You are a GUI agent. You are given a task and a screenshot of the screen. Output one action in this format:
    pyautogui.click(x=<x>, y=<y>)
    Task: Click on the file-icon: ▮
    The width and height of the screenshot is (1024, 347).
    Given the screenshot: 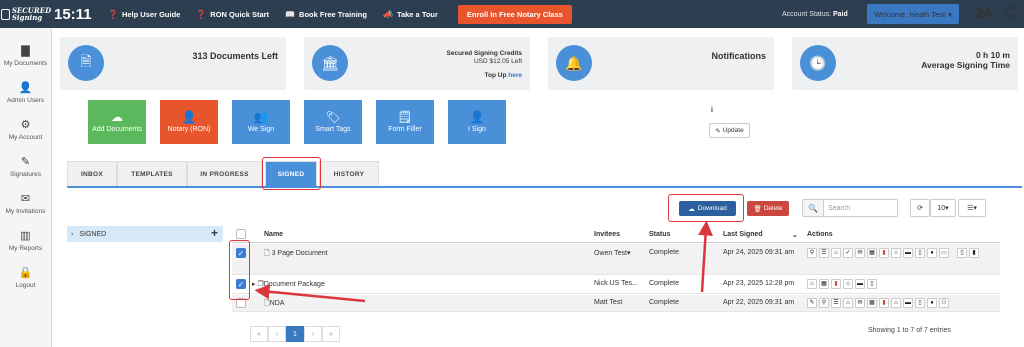 What is the action you would take?
    pyautogui.click(x=974, y=253)
    